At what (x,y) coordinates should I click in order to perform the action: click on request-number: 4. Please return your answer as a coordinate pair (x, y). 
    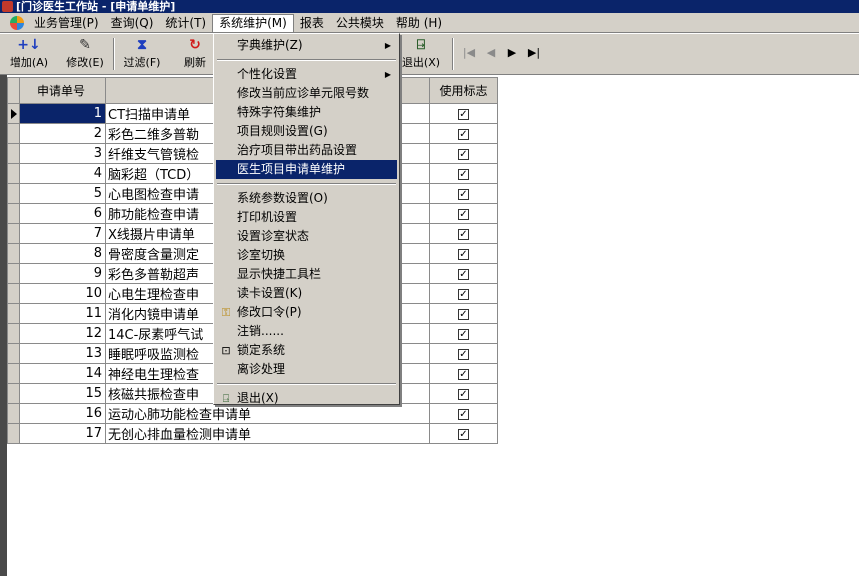
    Looking at the image, I should click on (62, 173).